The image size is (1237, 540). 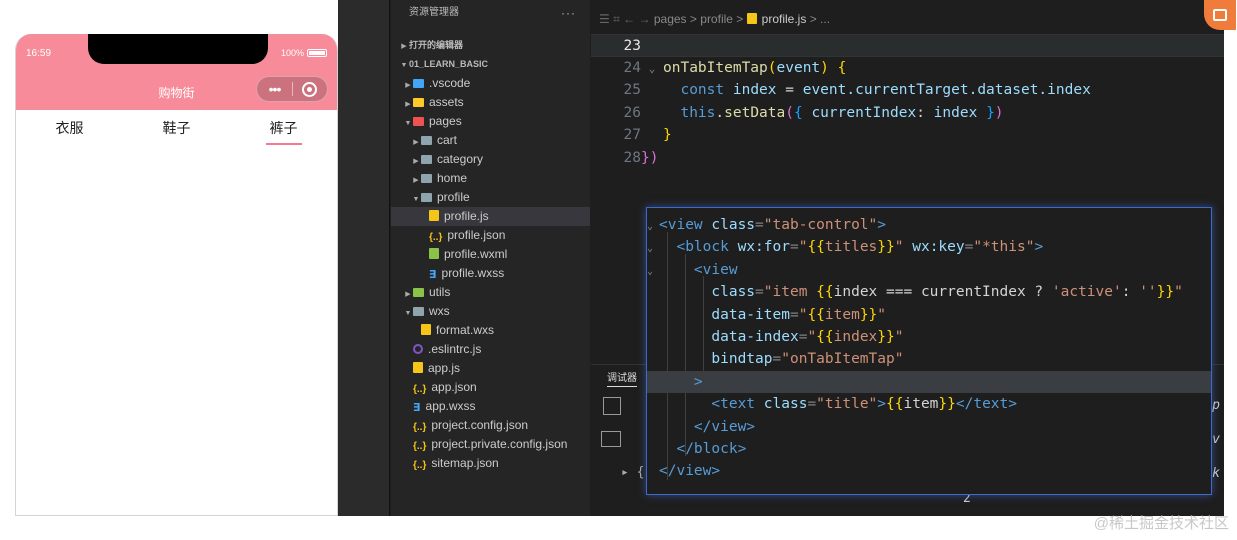 I want to click on line-number: 26, so click(x=632, y=112).